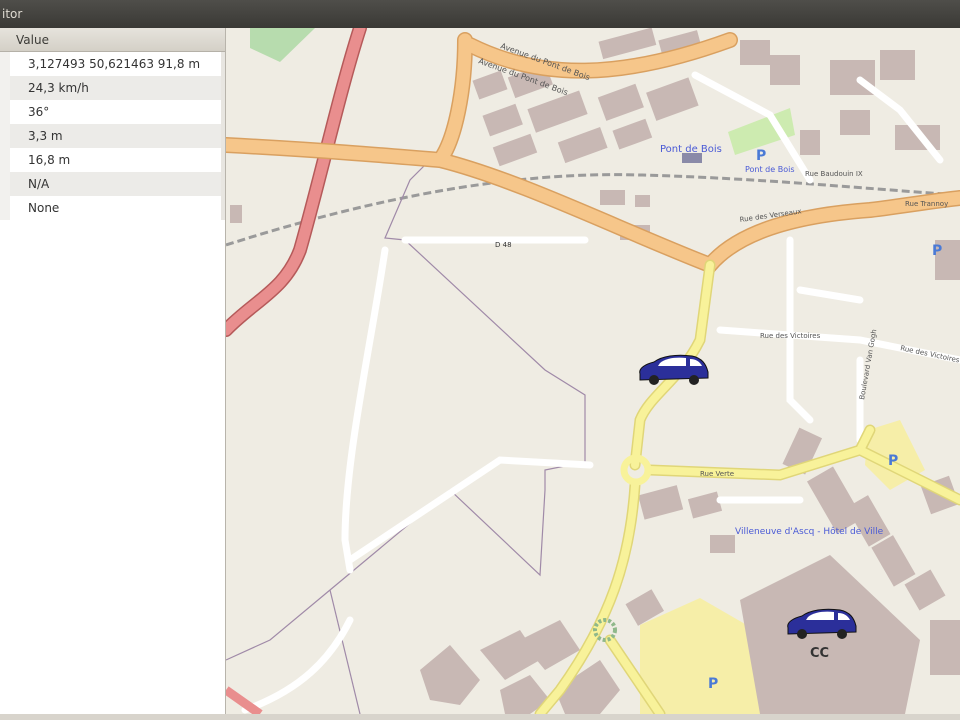 The image size is (960, 720). I want to click on parking-symbol-1: P, so click(761, 156).